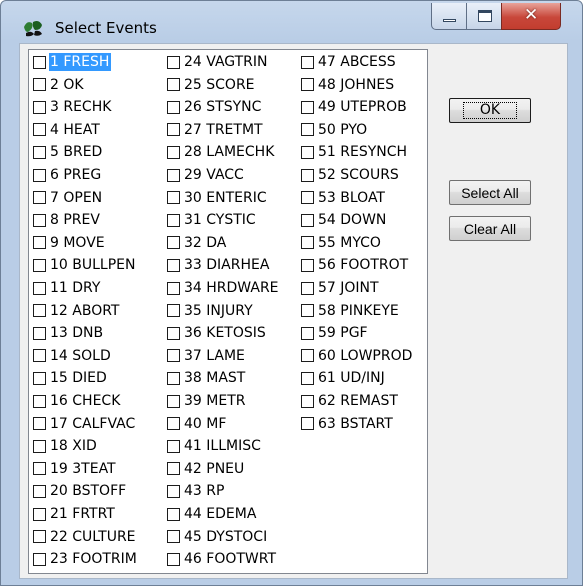 Image resolution: width=585 pixels, height=588 pixels. What do you see at coordinates (449, 16) in the screenshot?
I see `minimize-button` at bounding box center [449, 16].